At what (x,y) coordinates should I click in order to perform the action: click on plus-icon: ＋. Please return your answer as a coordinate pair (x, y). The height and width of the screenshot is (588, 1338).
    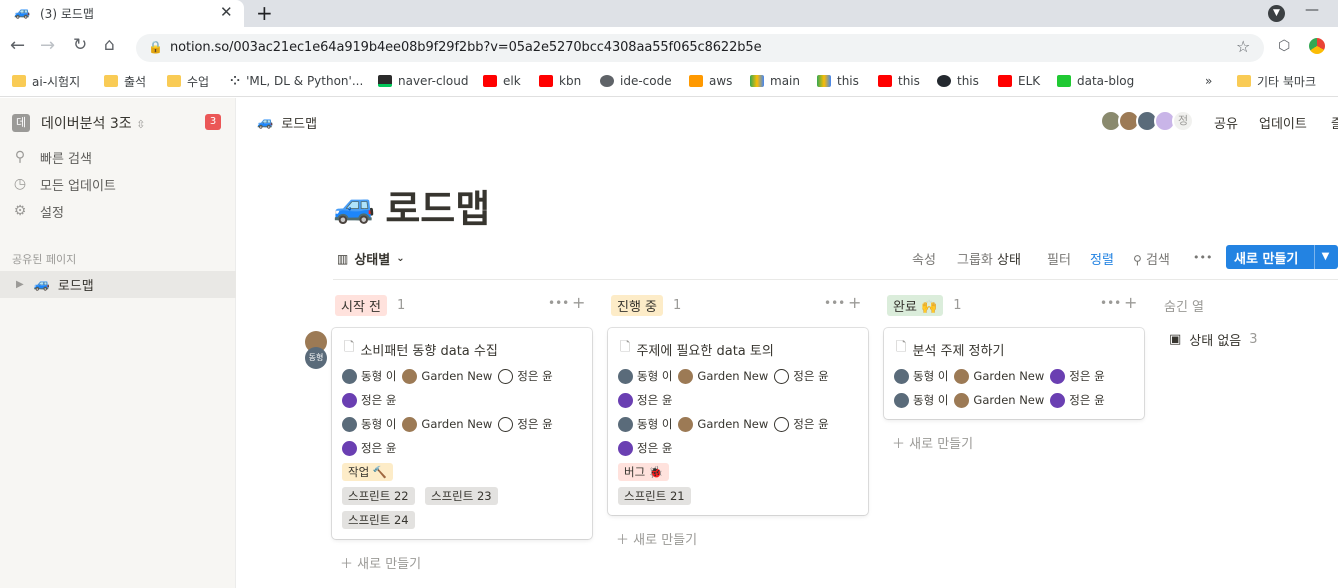
    Looking at the image, I should click on (623, 540).